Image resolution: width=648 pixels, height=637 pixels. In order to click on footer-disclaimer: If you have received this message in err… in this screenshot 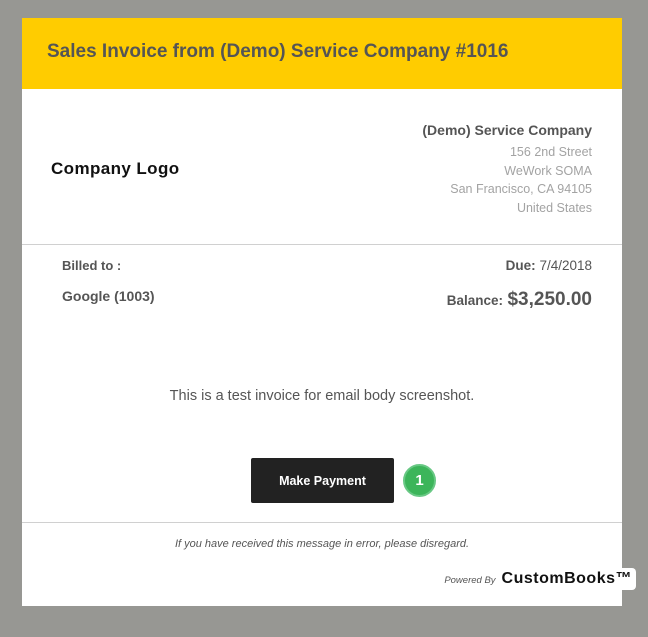, I will do `click(322, 544)`.